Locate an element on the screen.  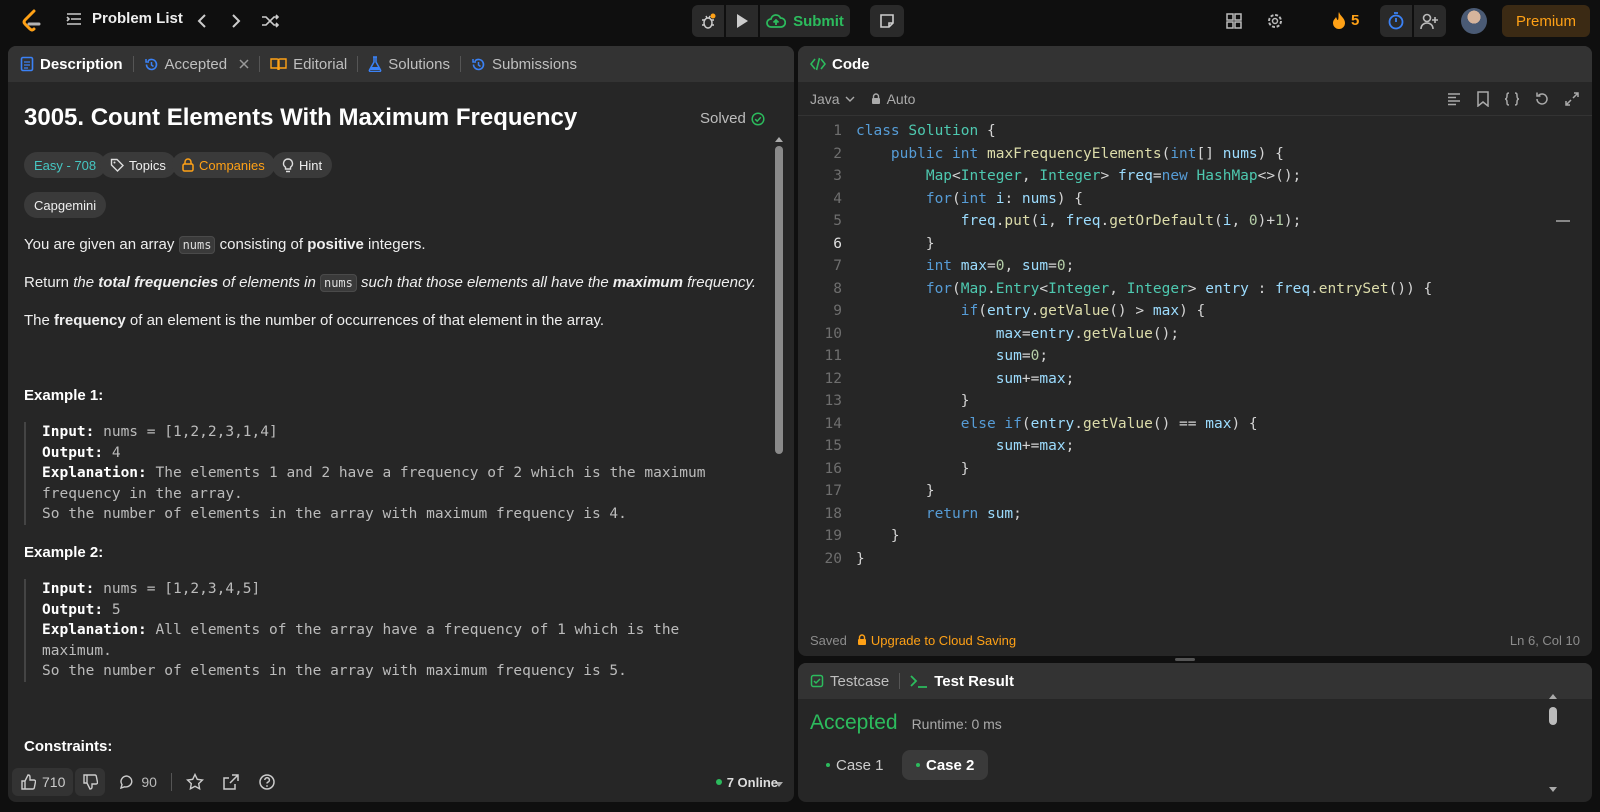
editor-toolbar: Java Auto is located at coordinates (1195, 99).